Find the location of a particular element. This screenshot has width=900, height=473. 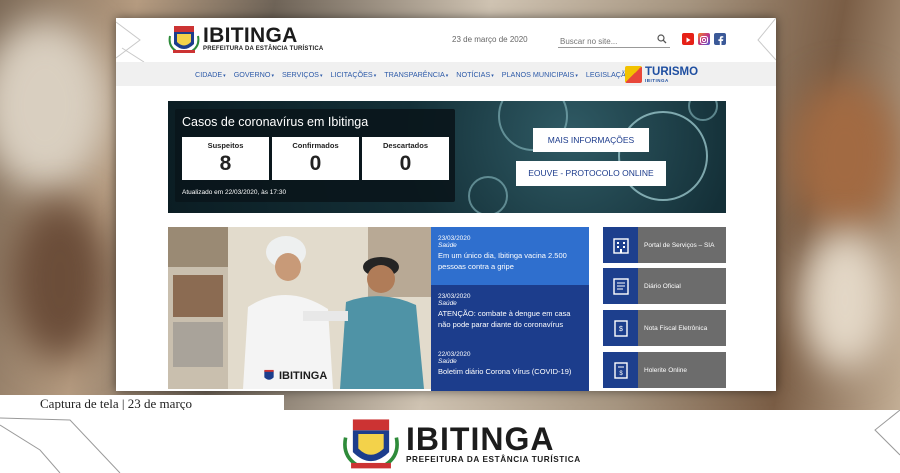

nav-label: PLANOS MUNICIPAIS is located at coordinates (538, 74).